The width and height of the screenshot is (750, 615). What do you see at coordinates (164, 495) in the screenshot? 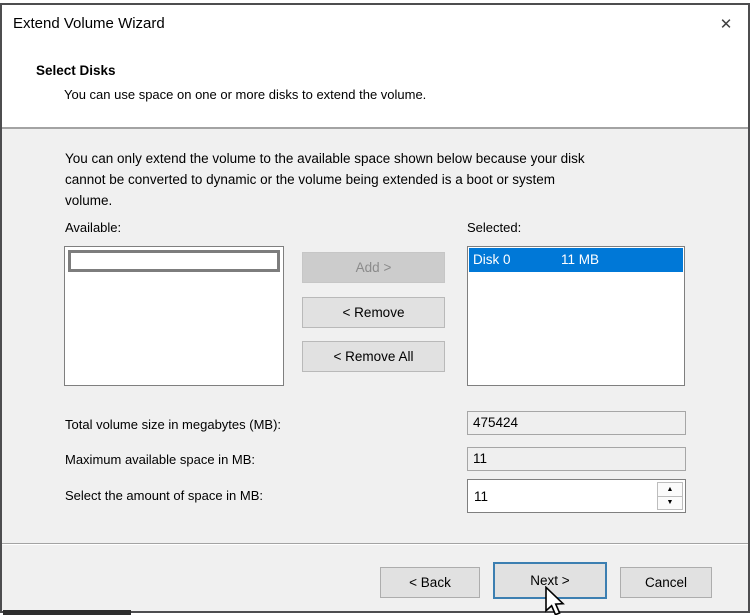
I see `amount-space-label: Select the amount of space in MB:` at bounding box center [164, 495].